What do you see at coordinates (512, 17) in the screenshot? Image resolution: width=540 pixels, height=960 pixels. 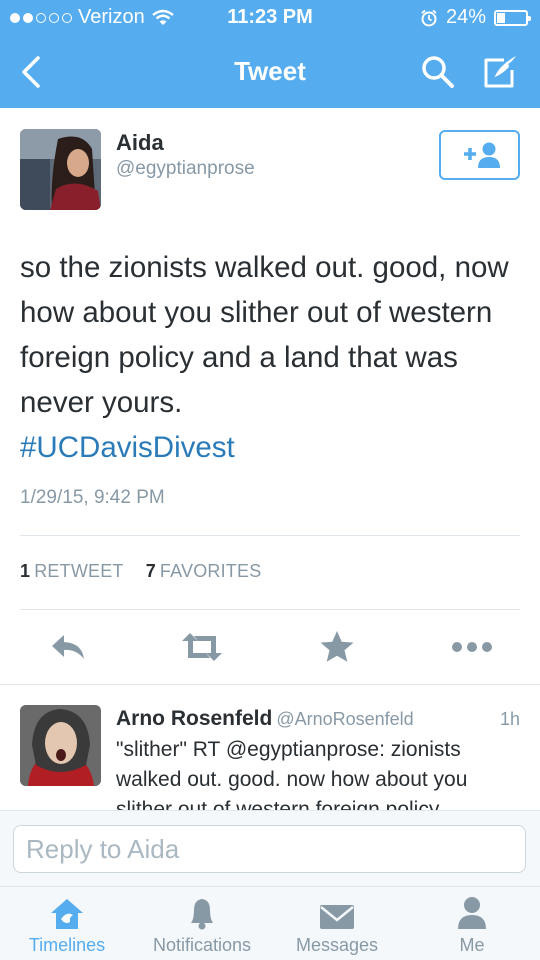 I see `battery-icon` at bounding box center [512, 17].